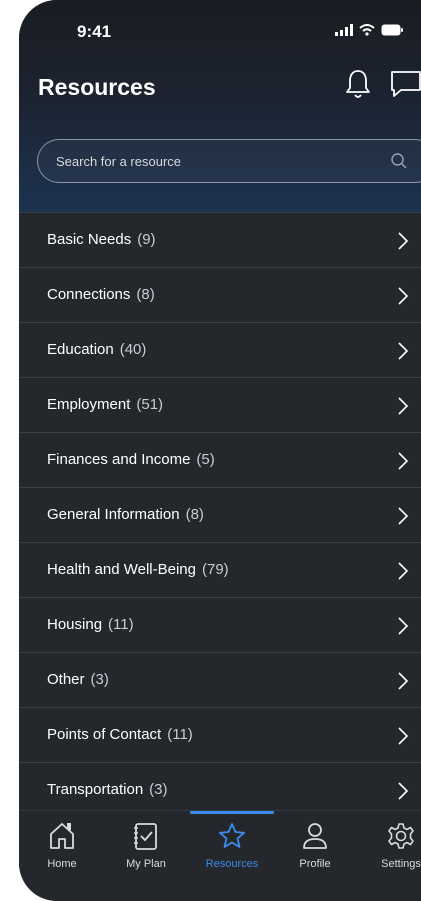 Image resolution: width=421 pixels, height=901 pixels. I want to click on signal-icon, so click(344, 30).